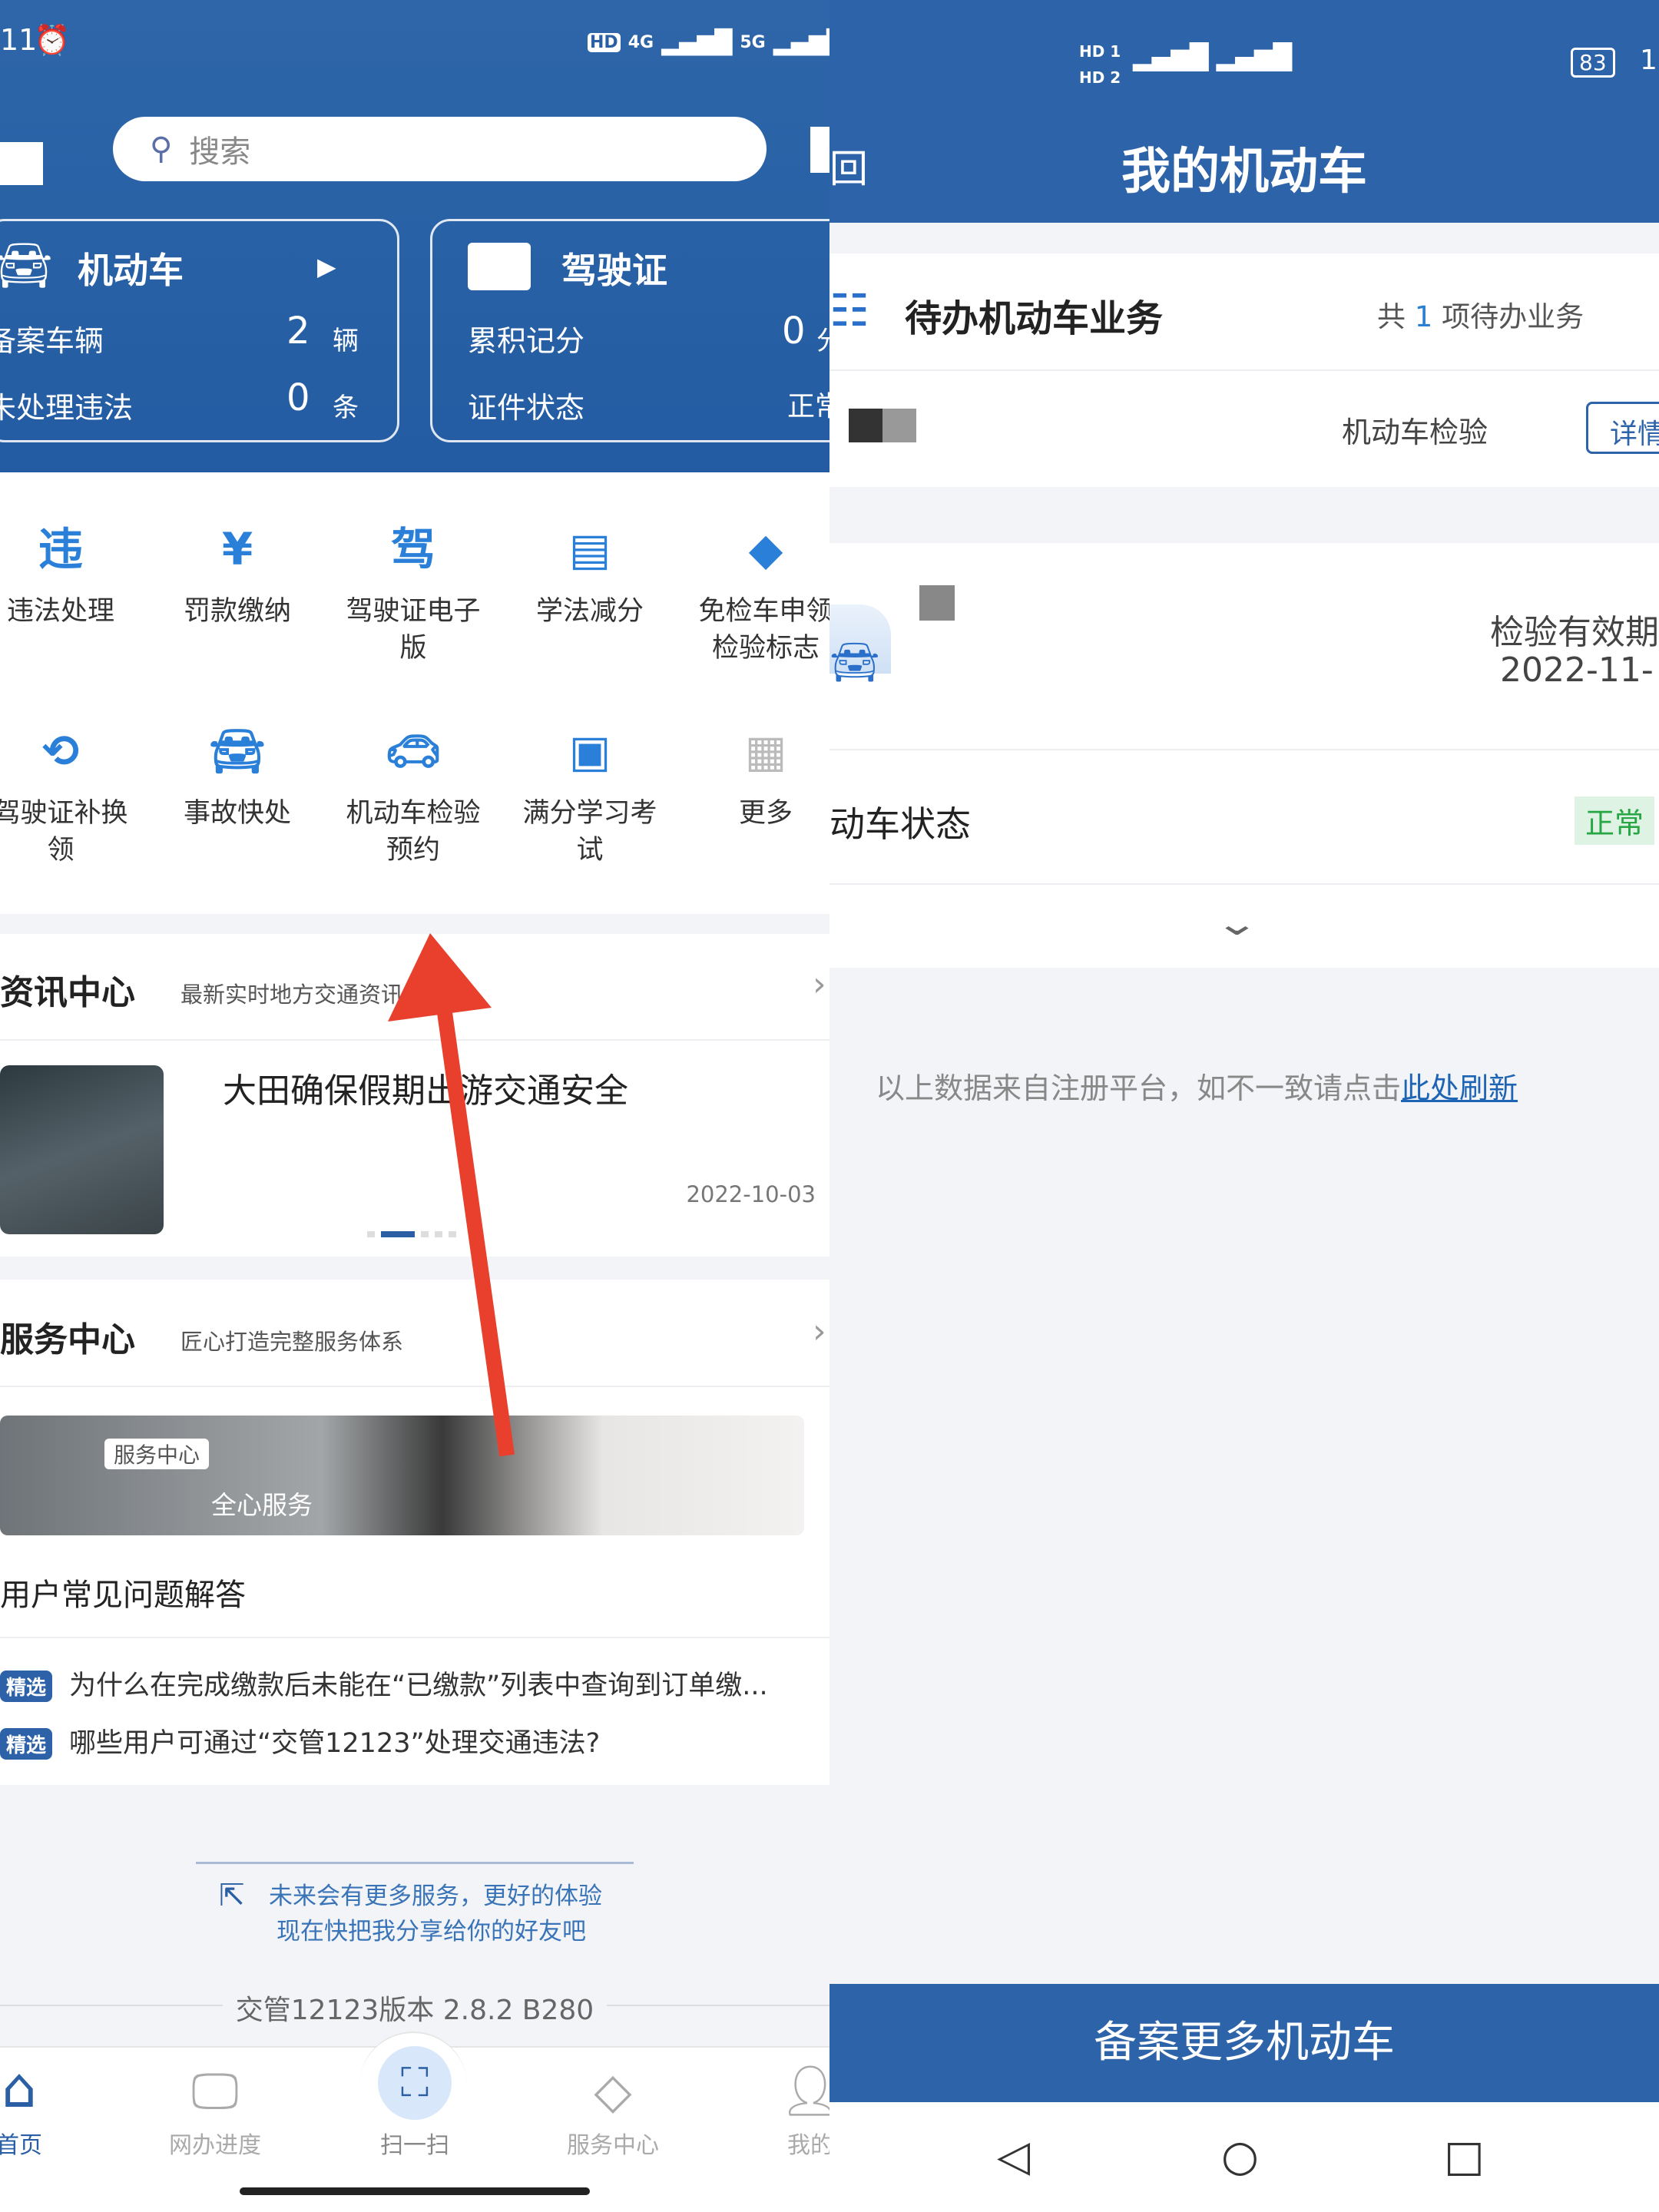  What do you see at coordinates (1034, 318) in the screenshot?
I see `pending-title: 待办机动车业务` at bounding box center [1034, 318].